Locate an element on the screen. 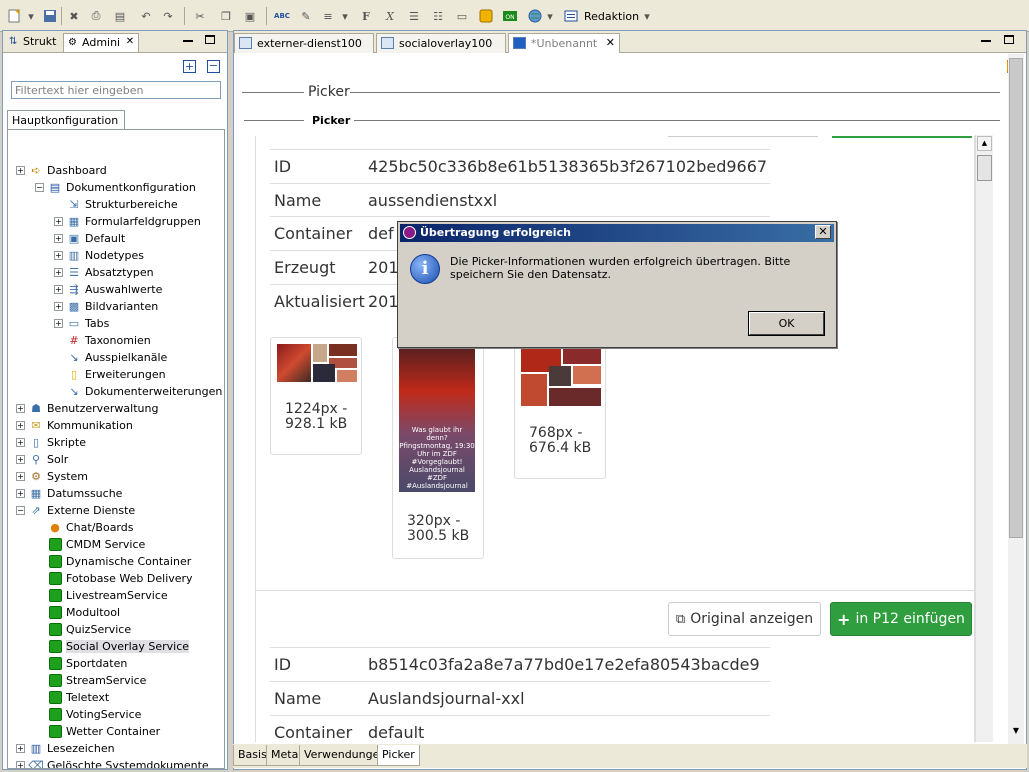 Image resolution: width=1029 pixels, height=772 pixels. collapse-all-icon: − is located at coordinates (213, 66).